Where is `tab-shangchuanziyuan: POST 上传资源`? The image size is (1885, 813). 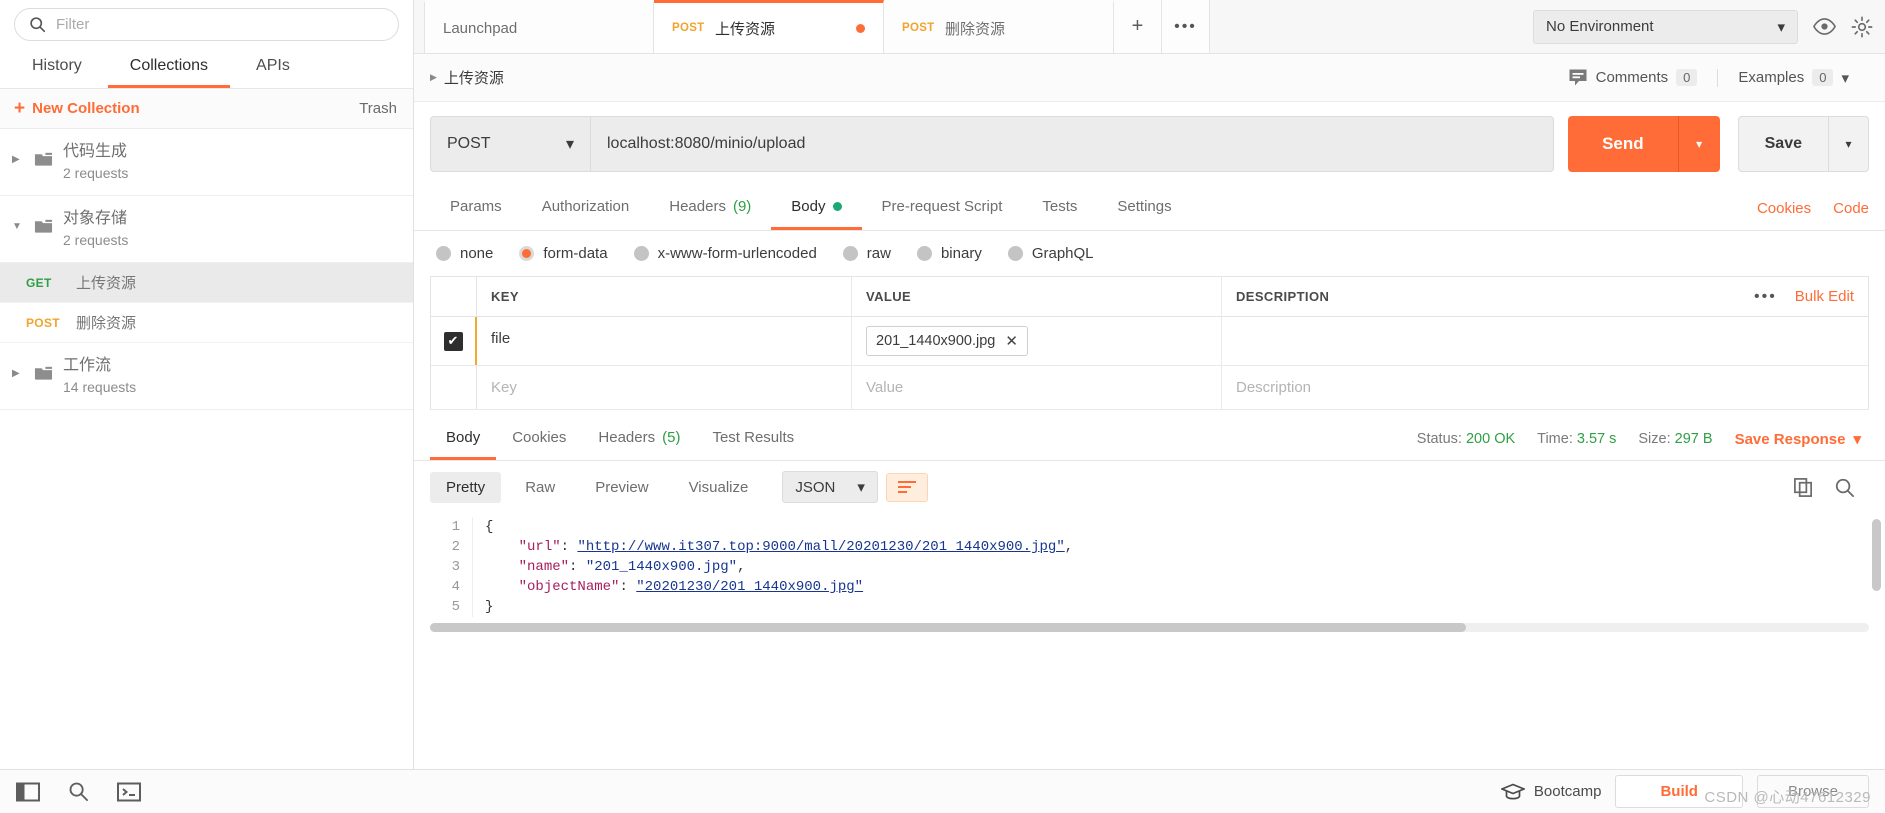
tab-shangchuanziyuan: POST 上传资源 is located at coordinates (769, 26).